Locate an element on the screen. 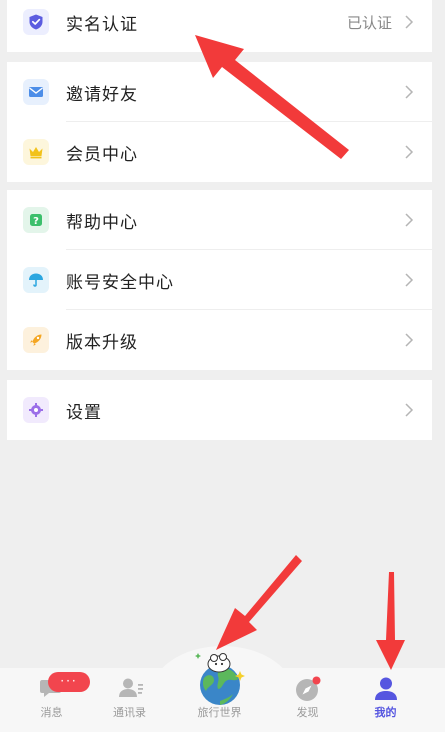 Image resolution: width=445 pixels, height=732 pixels. arrow-to-mine-tab is located at coordinates (390, 621).